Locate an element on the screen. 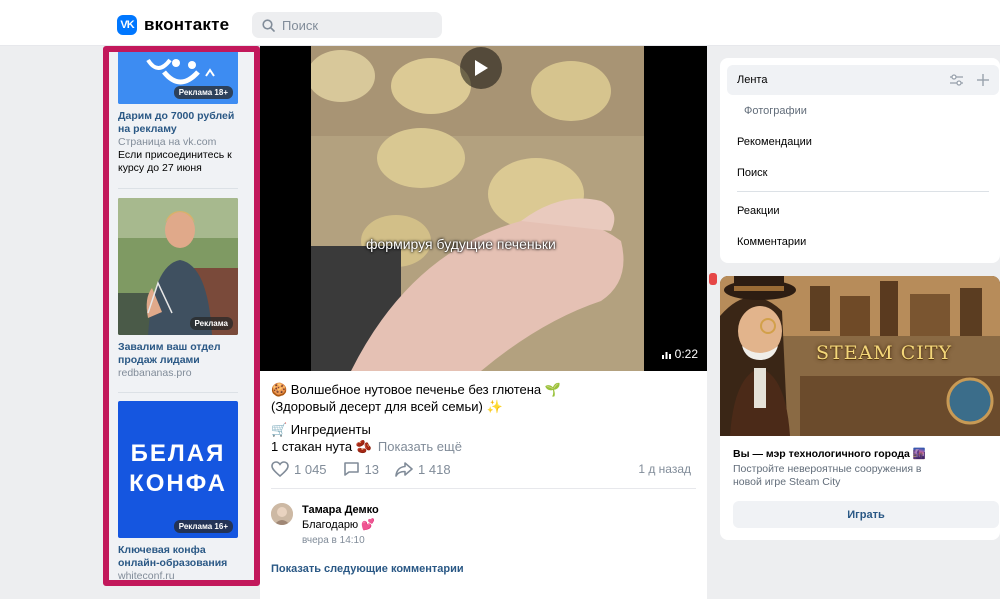 The width and height of the screenshot is (1000, 599). video-duration: 0:22 is located at coordinates (679, 354).